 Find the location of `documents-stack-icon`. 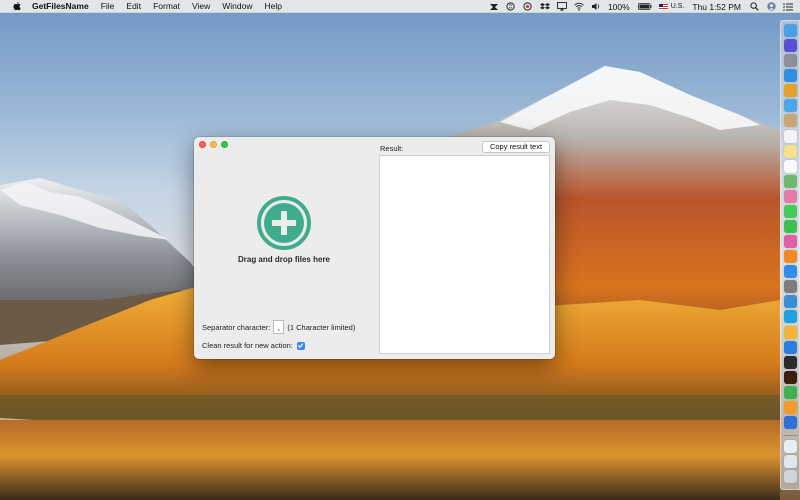

documents-stack-icon is located at coordinates (790, 462).